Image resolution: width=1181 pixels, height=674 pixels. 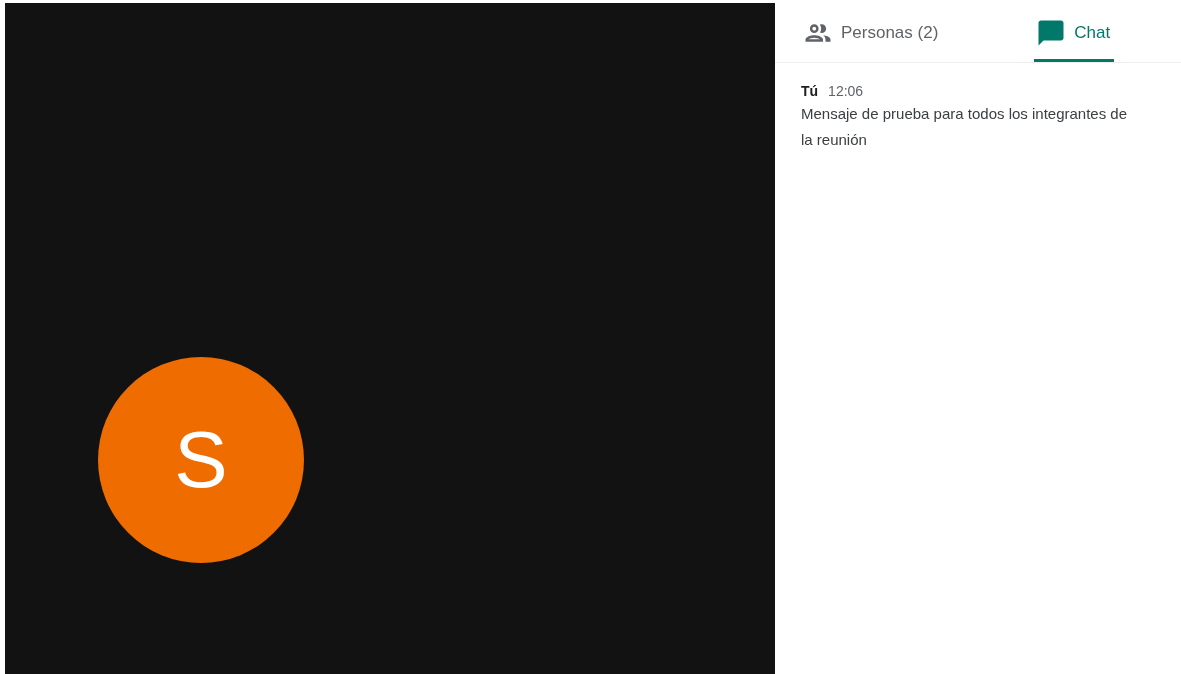 I want to click on message-time: 12:06, so click(x=846, y=91).